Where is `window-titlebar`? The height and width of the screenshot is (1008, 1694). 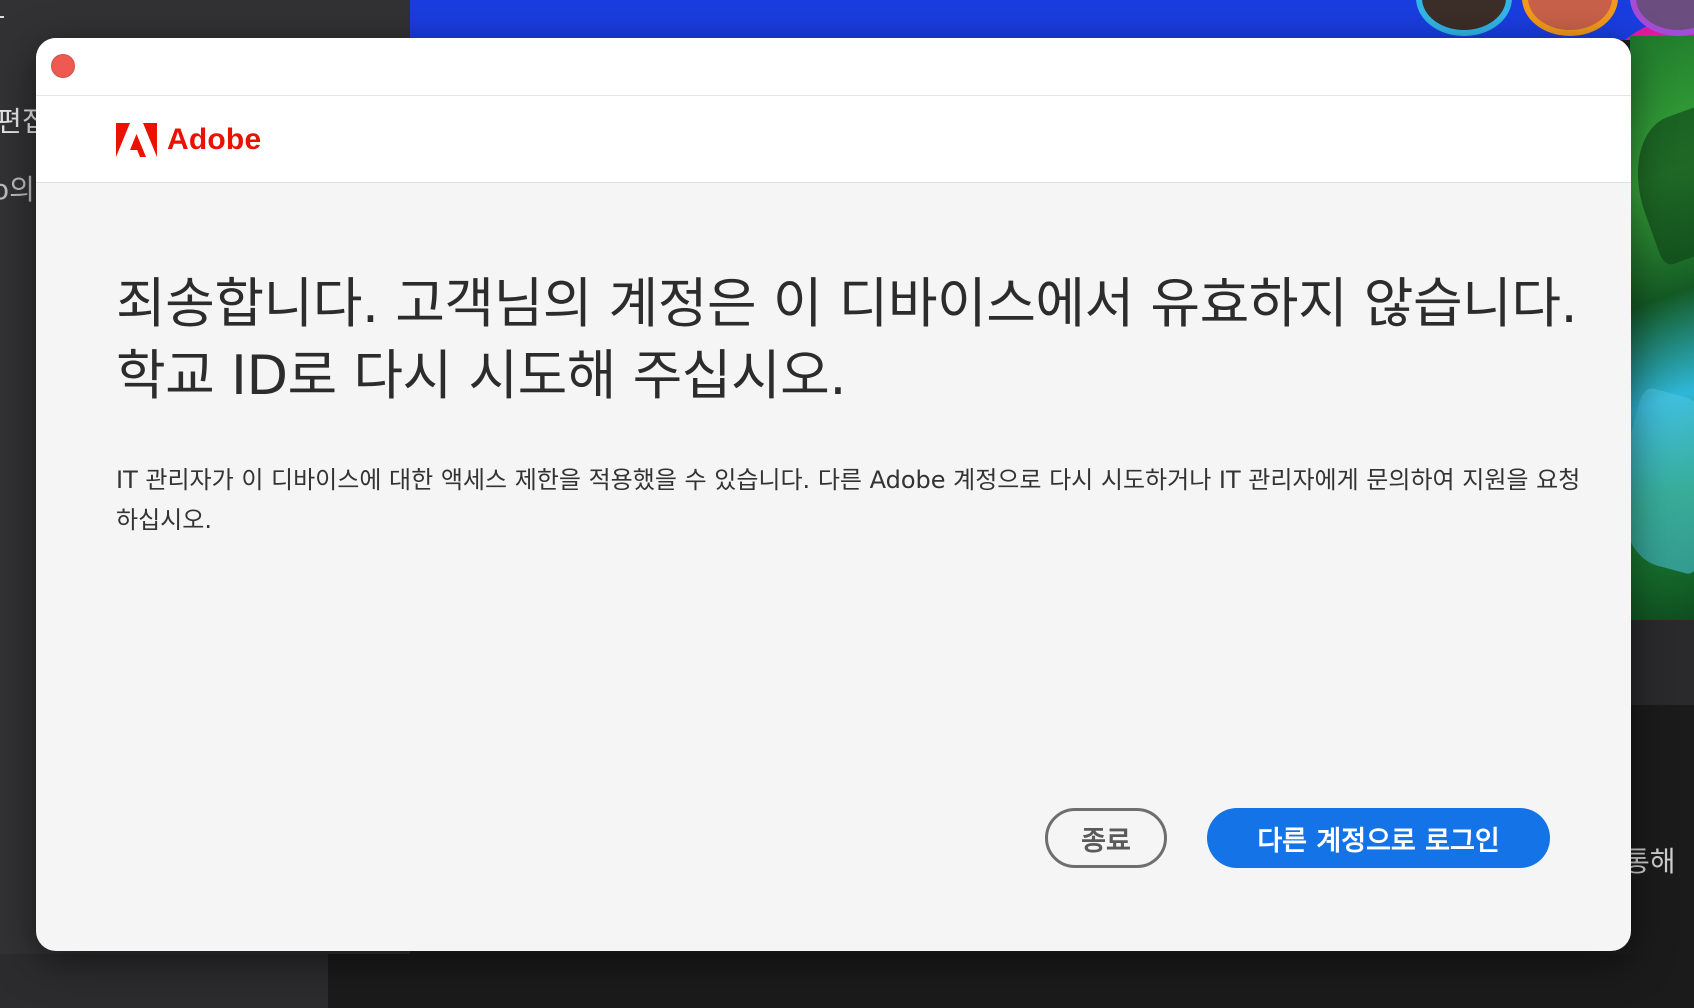
window-titlebar is located at coordinates (833, 67).